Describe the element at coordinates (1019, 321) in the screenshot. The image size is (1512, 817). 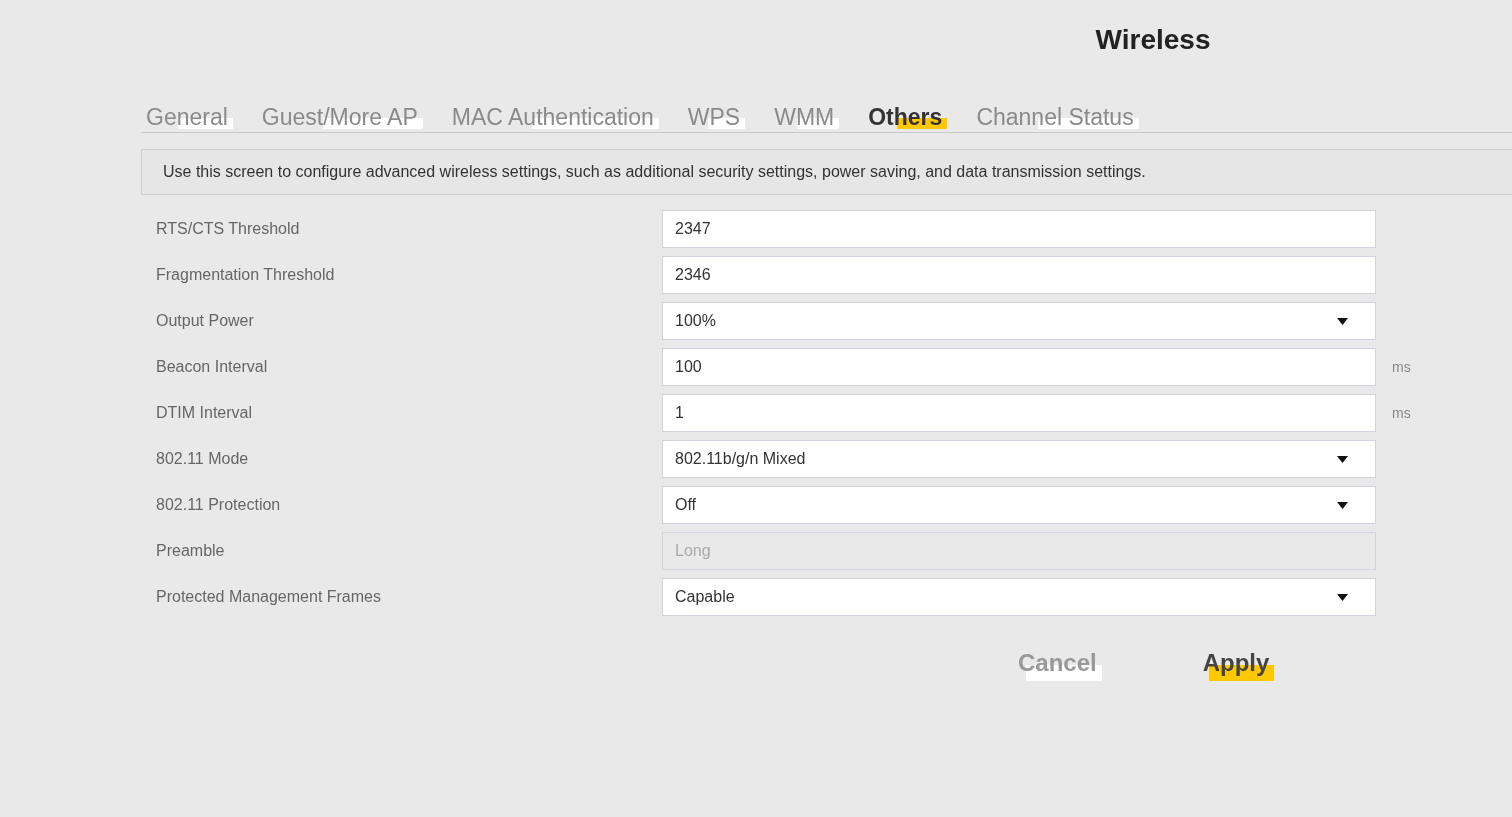
I see `dropdown: 100%` at that location.